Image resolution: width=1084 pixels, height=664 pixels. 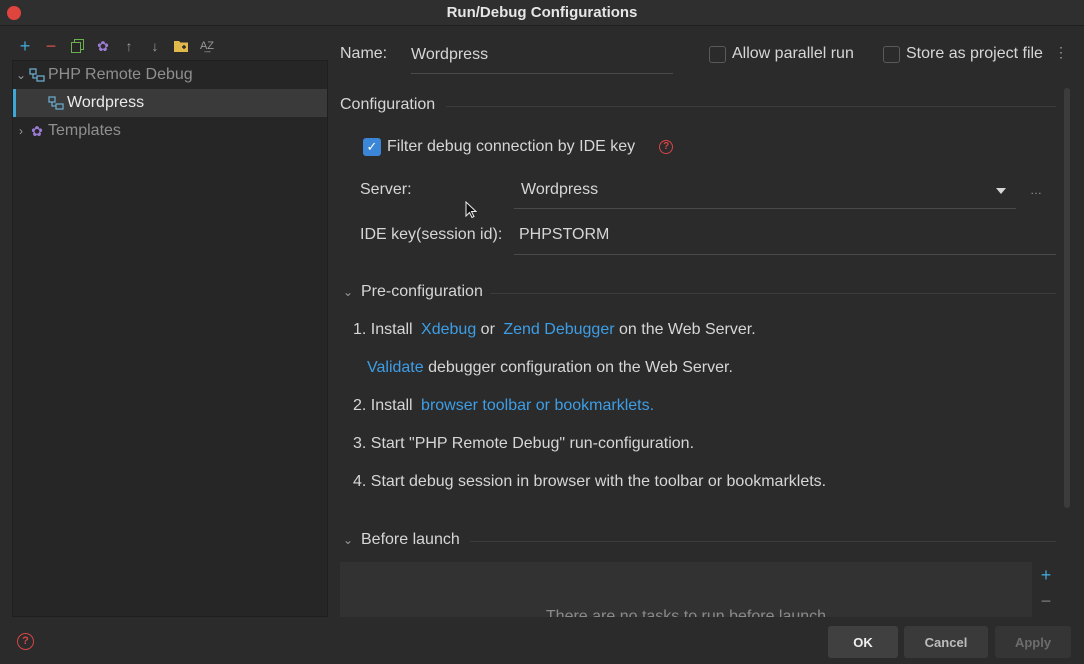 What do you see at coordinates (388, 104) in the screenshot?
I see `configuration-section-title: Configuration` at bounding box center [388, 104].